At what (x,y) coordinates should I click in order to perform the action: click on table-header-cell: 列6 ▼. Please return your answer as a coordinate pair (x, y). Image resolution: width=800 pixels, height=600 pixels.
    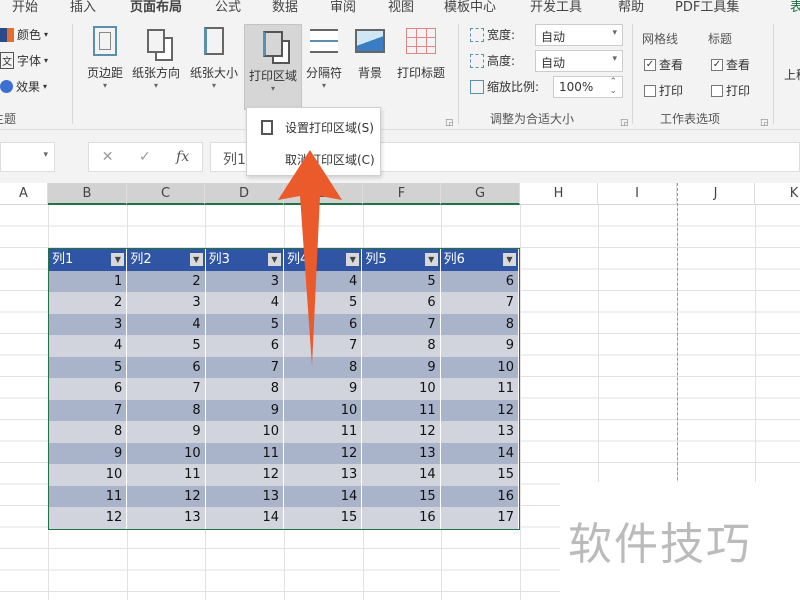
    Looking at the image, I should click on (479, 260).